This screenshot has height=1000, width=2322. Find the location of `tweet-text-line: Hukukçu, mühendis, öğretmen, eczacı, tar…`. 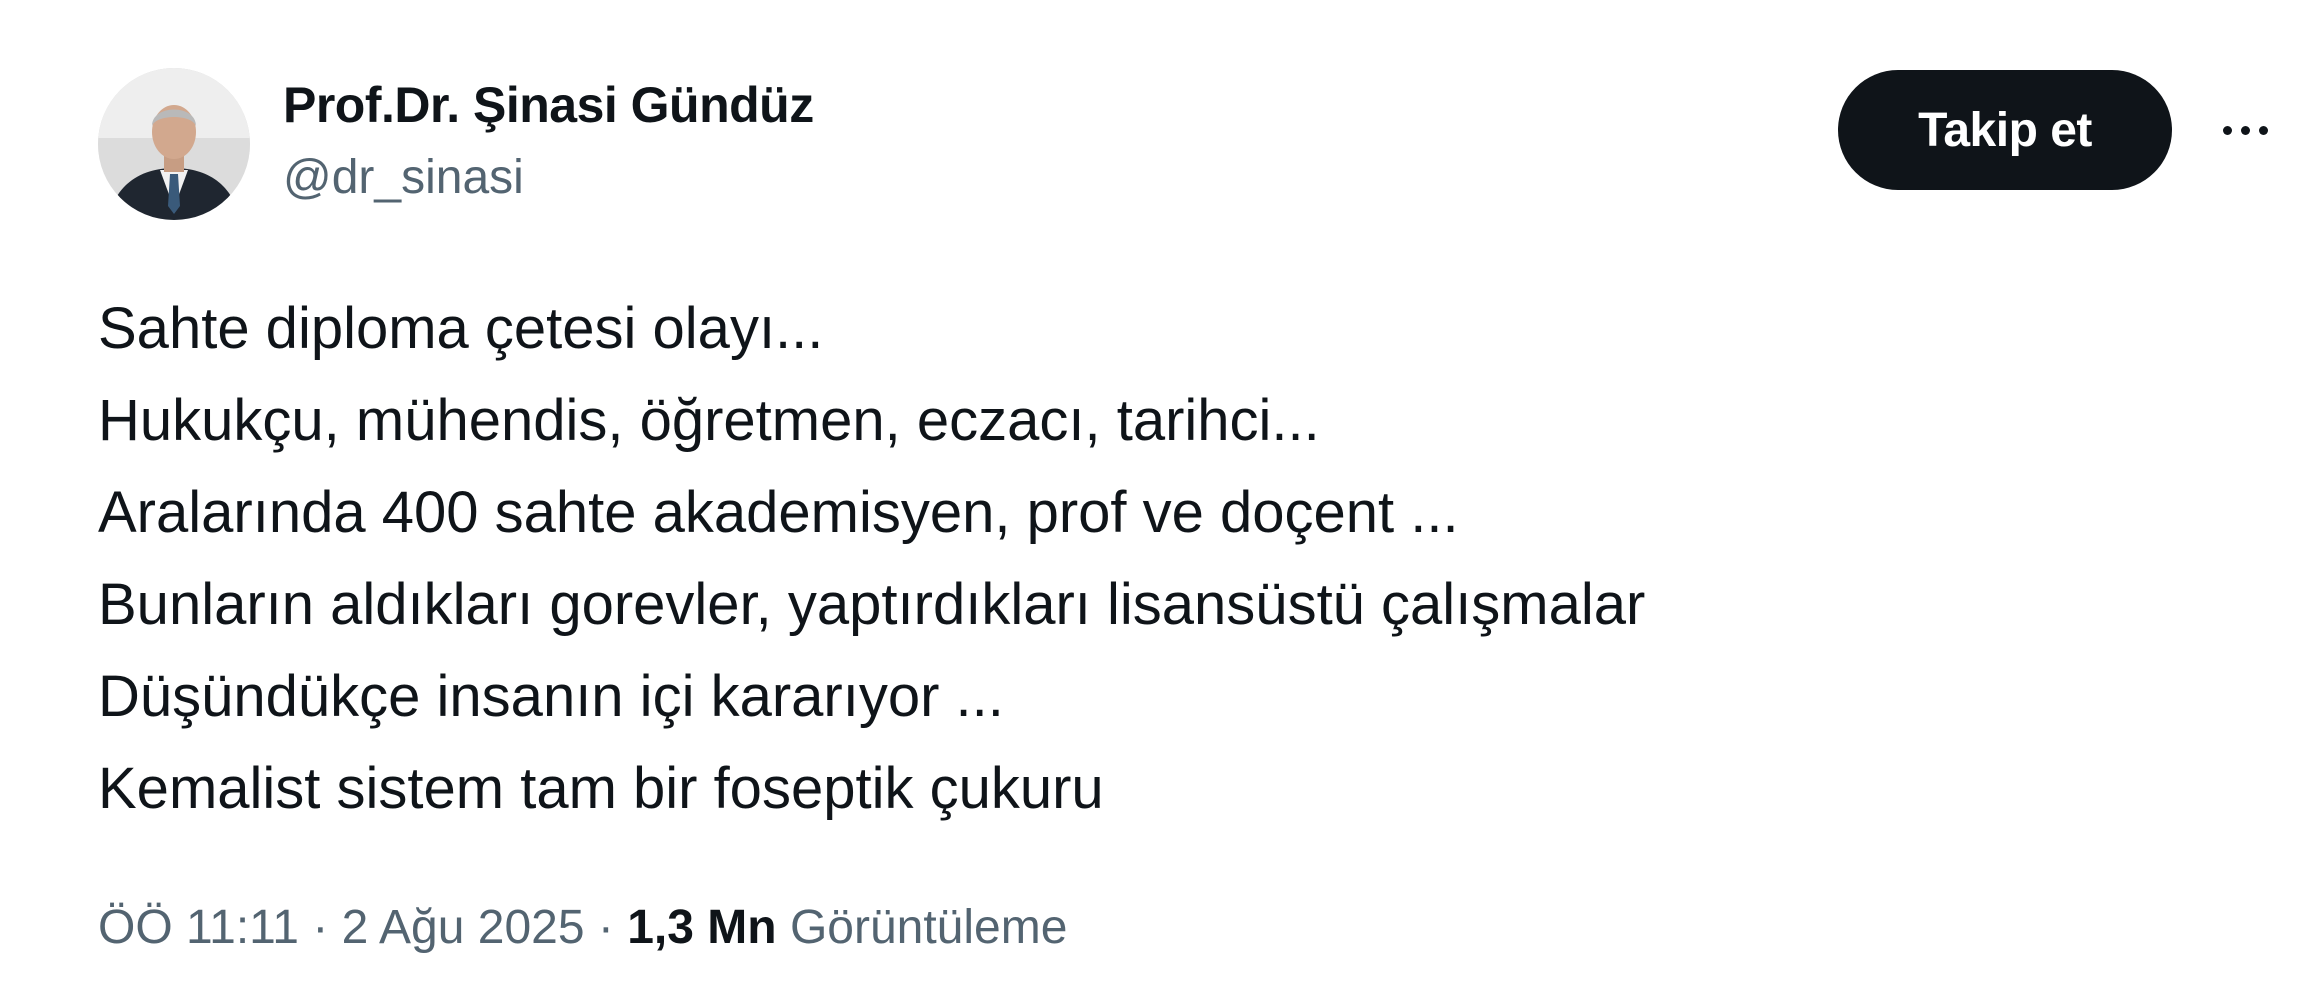

tweet-text-line: Hukukçu, mühendis, öğretmen, eczacı, tar… is located at coordinates (709, 420).